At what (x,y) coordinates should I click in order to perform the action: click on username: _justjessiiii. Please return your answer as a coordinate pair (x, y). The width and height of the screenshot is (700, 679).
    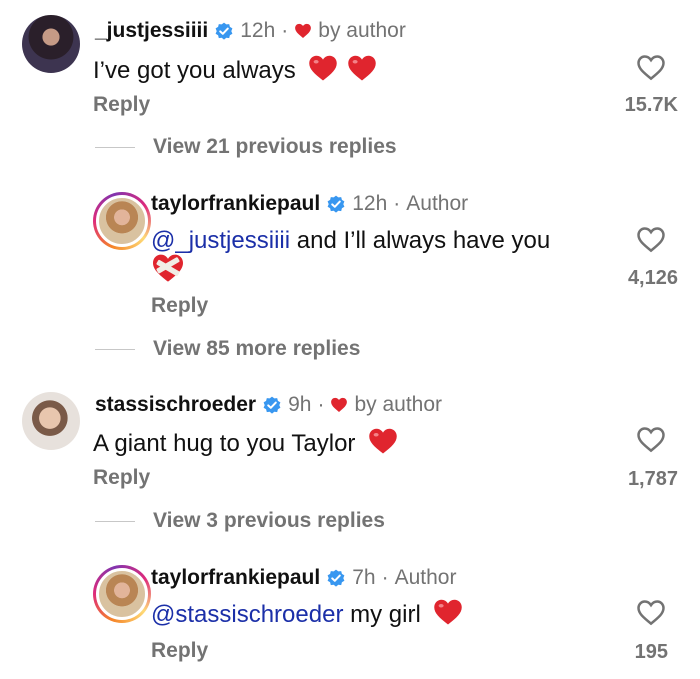
    Looking at the image, I should click on (151, 31).